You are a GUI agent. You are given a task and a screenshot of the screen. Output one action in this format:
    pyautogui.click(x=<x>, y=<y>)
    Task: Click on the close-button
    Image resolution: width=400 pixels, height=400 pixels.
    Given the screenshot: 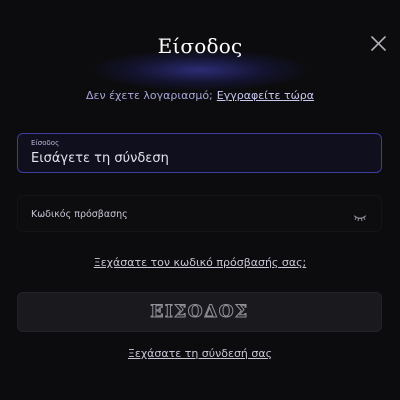 What is the action you would take?
    pyautogui.click(x=379, y=44)
    